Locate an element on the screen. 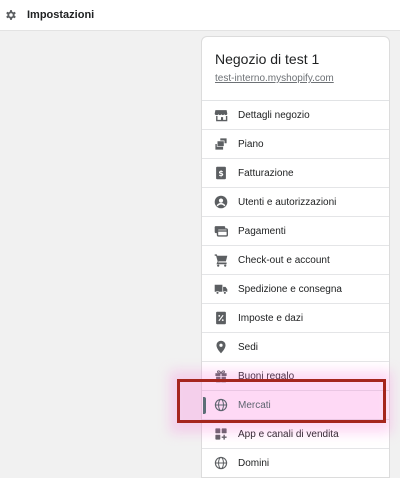  page-title: Impostazioni is located at coordinates (61, 15).